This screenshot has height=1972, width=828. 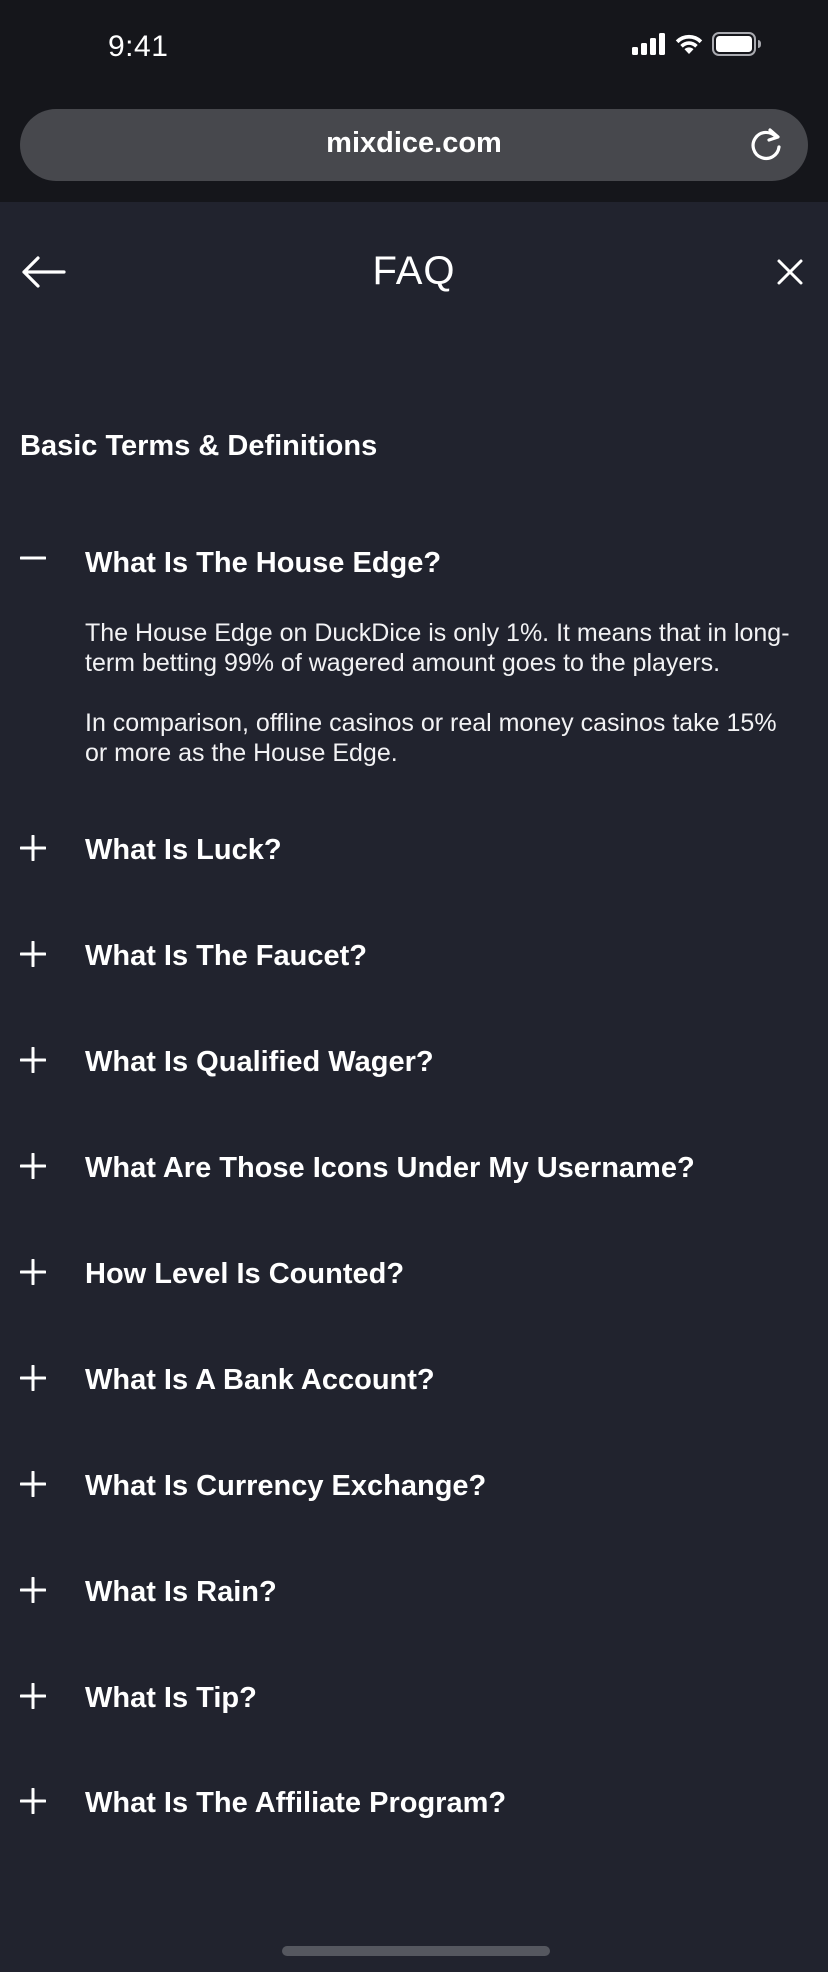 What do you see at coordinates (416, 1951) in the screenshot?
I see `home-indicator` at bounding box center [416, 1951].